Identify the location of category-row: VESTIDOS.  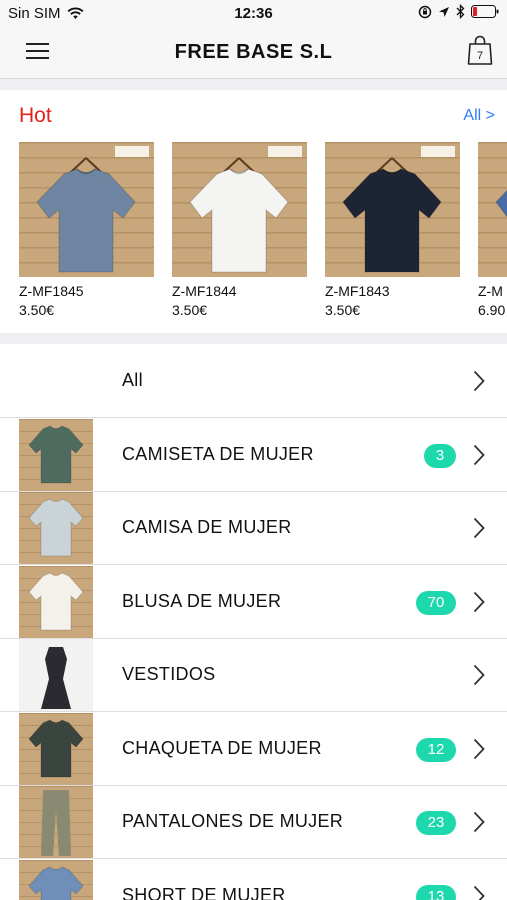
(253, 675).